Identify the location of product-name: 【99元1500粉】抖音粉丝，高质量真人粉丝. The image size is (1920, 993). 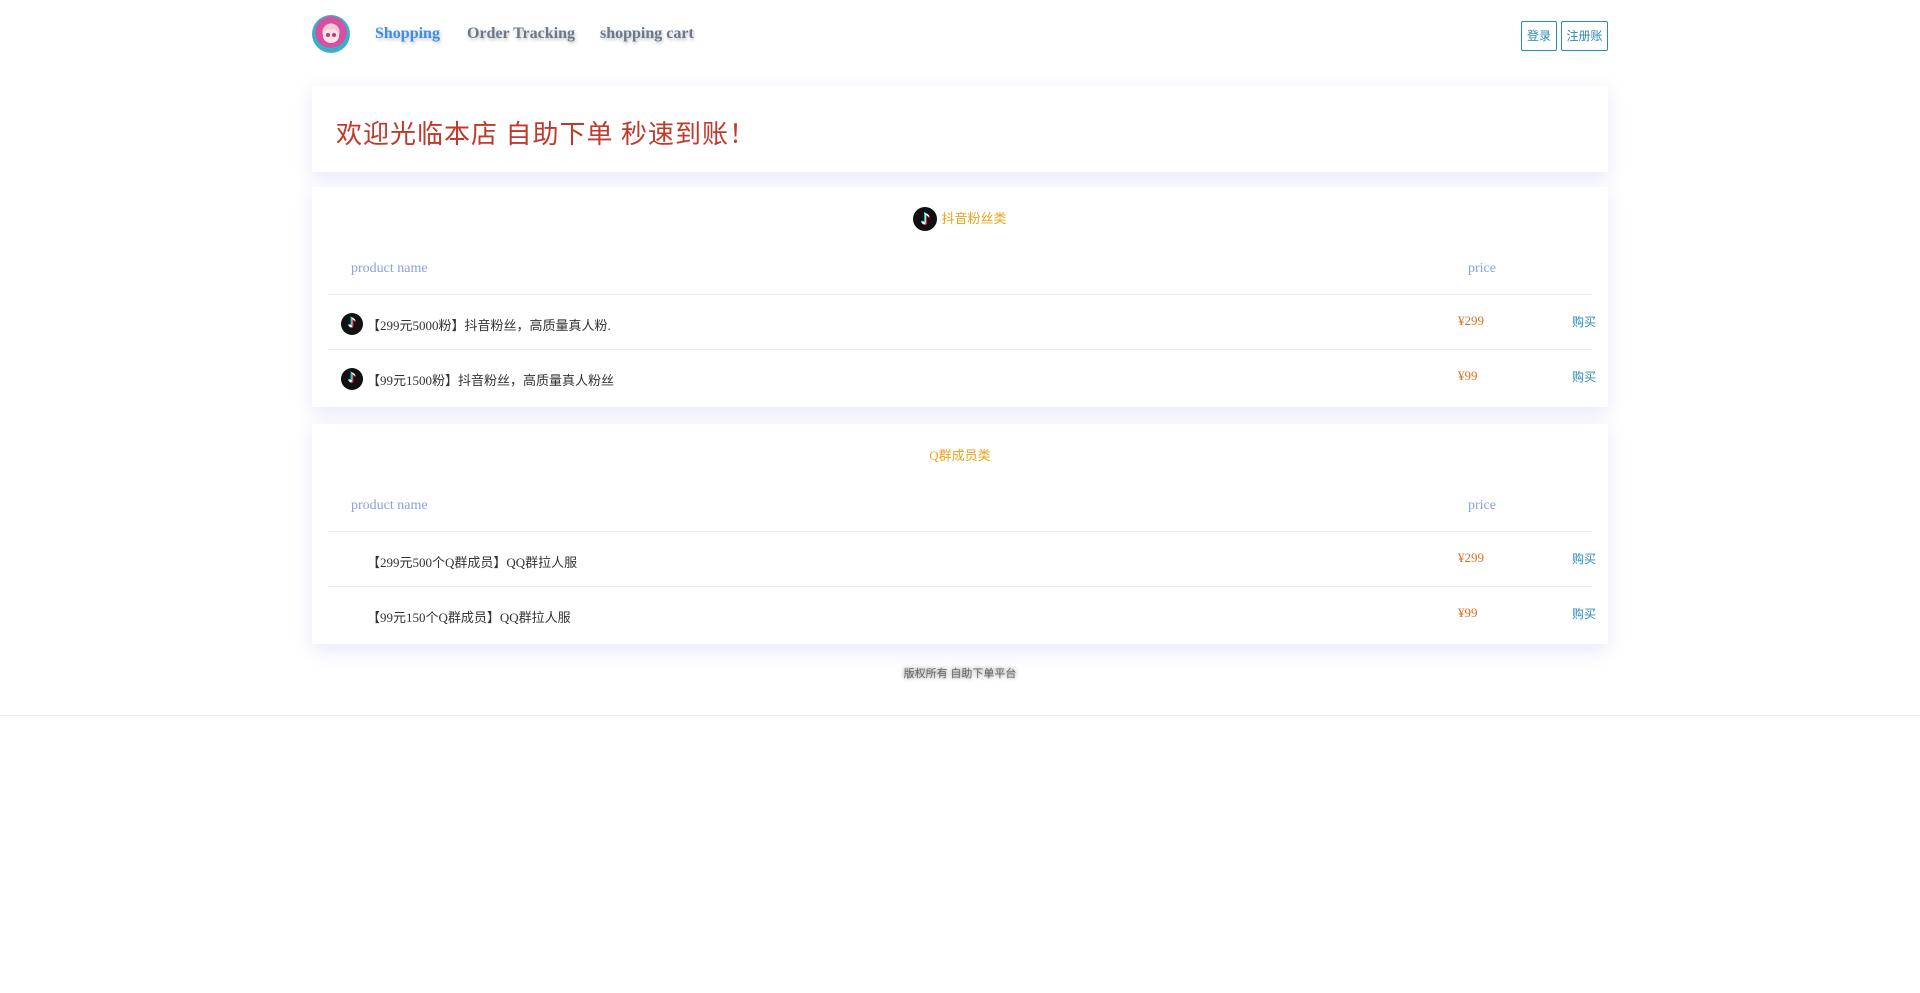
(490, 379).